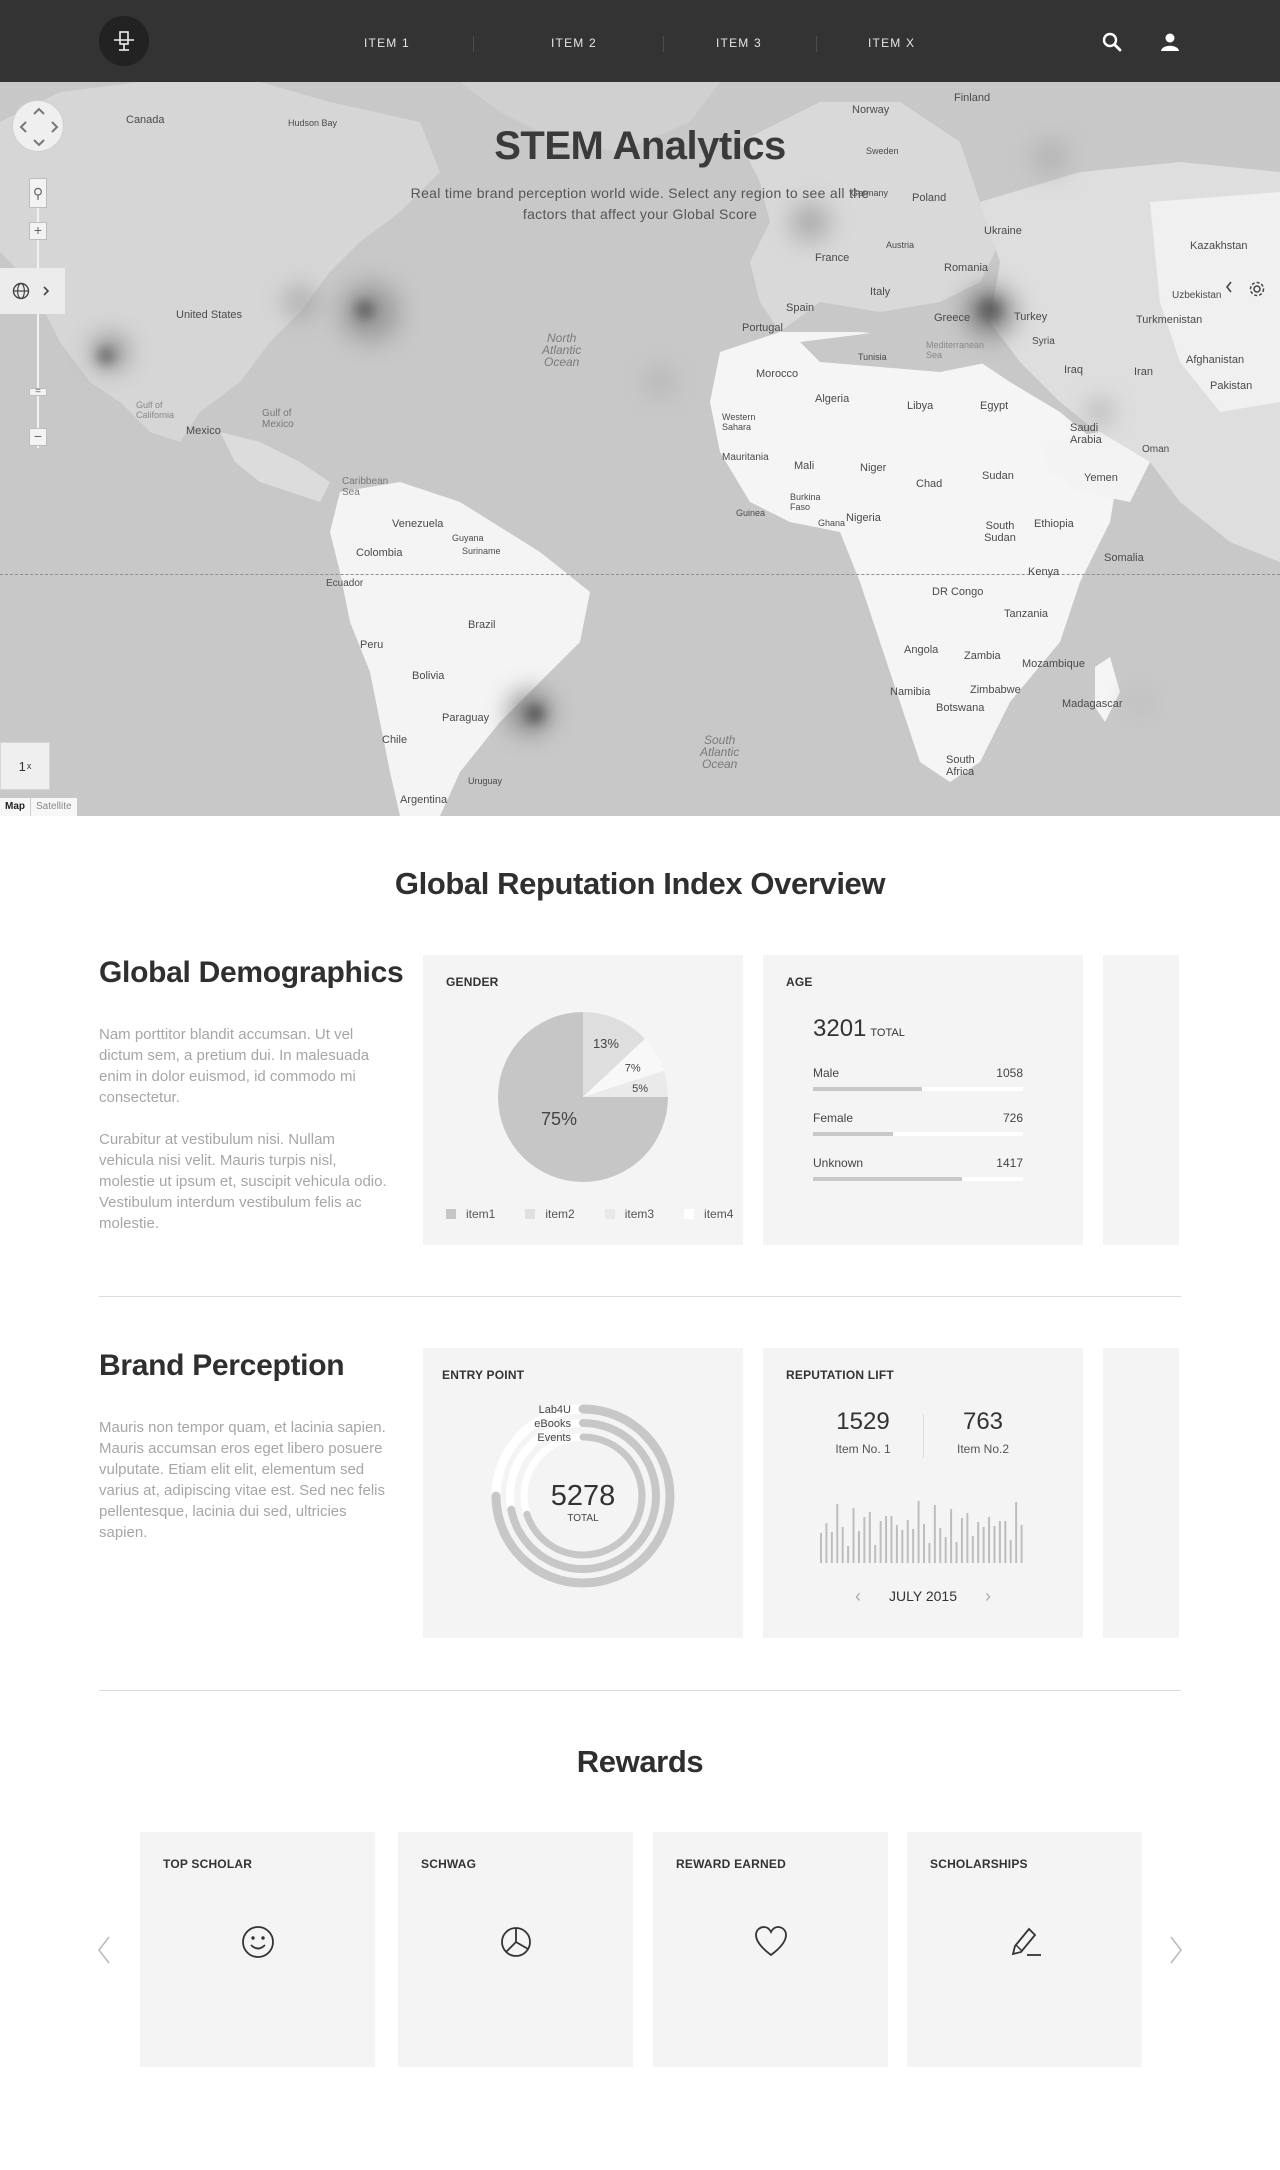 This screenshot has width=1280, height=2170. I want to click on equator-line, so click(640, 574).